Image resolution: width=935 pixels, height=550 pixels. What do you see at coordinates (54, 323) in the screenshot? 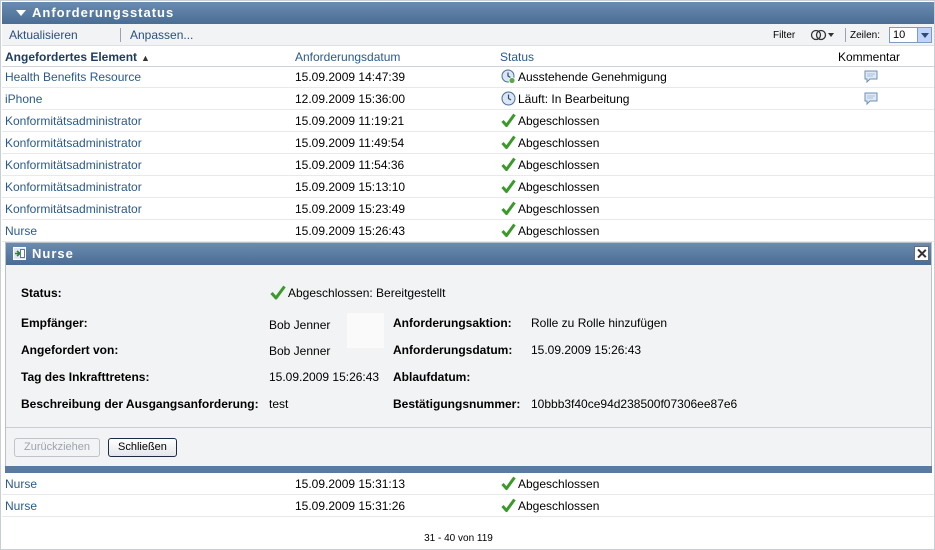
I see `recipient-label: Empfänger:` at bounding box center [54, 323].